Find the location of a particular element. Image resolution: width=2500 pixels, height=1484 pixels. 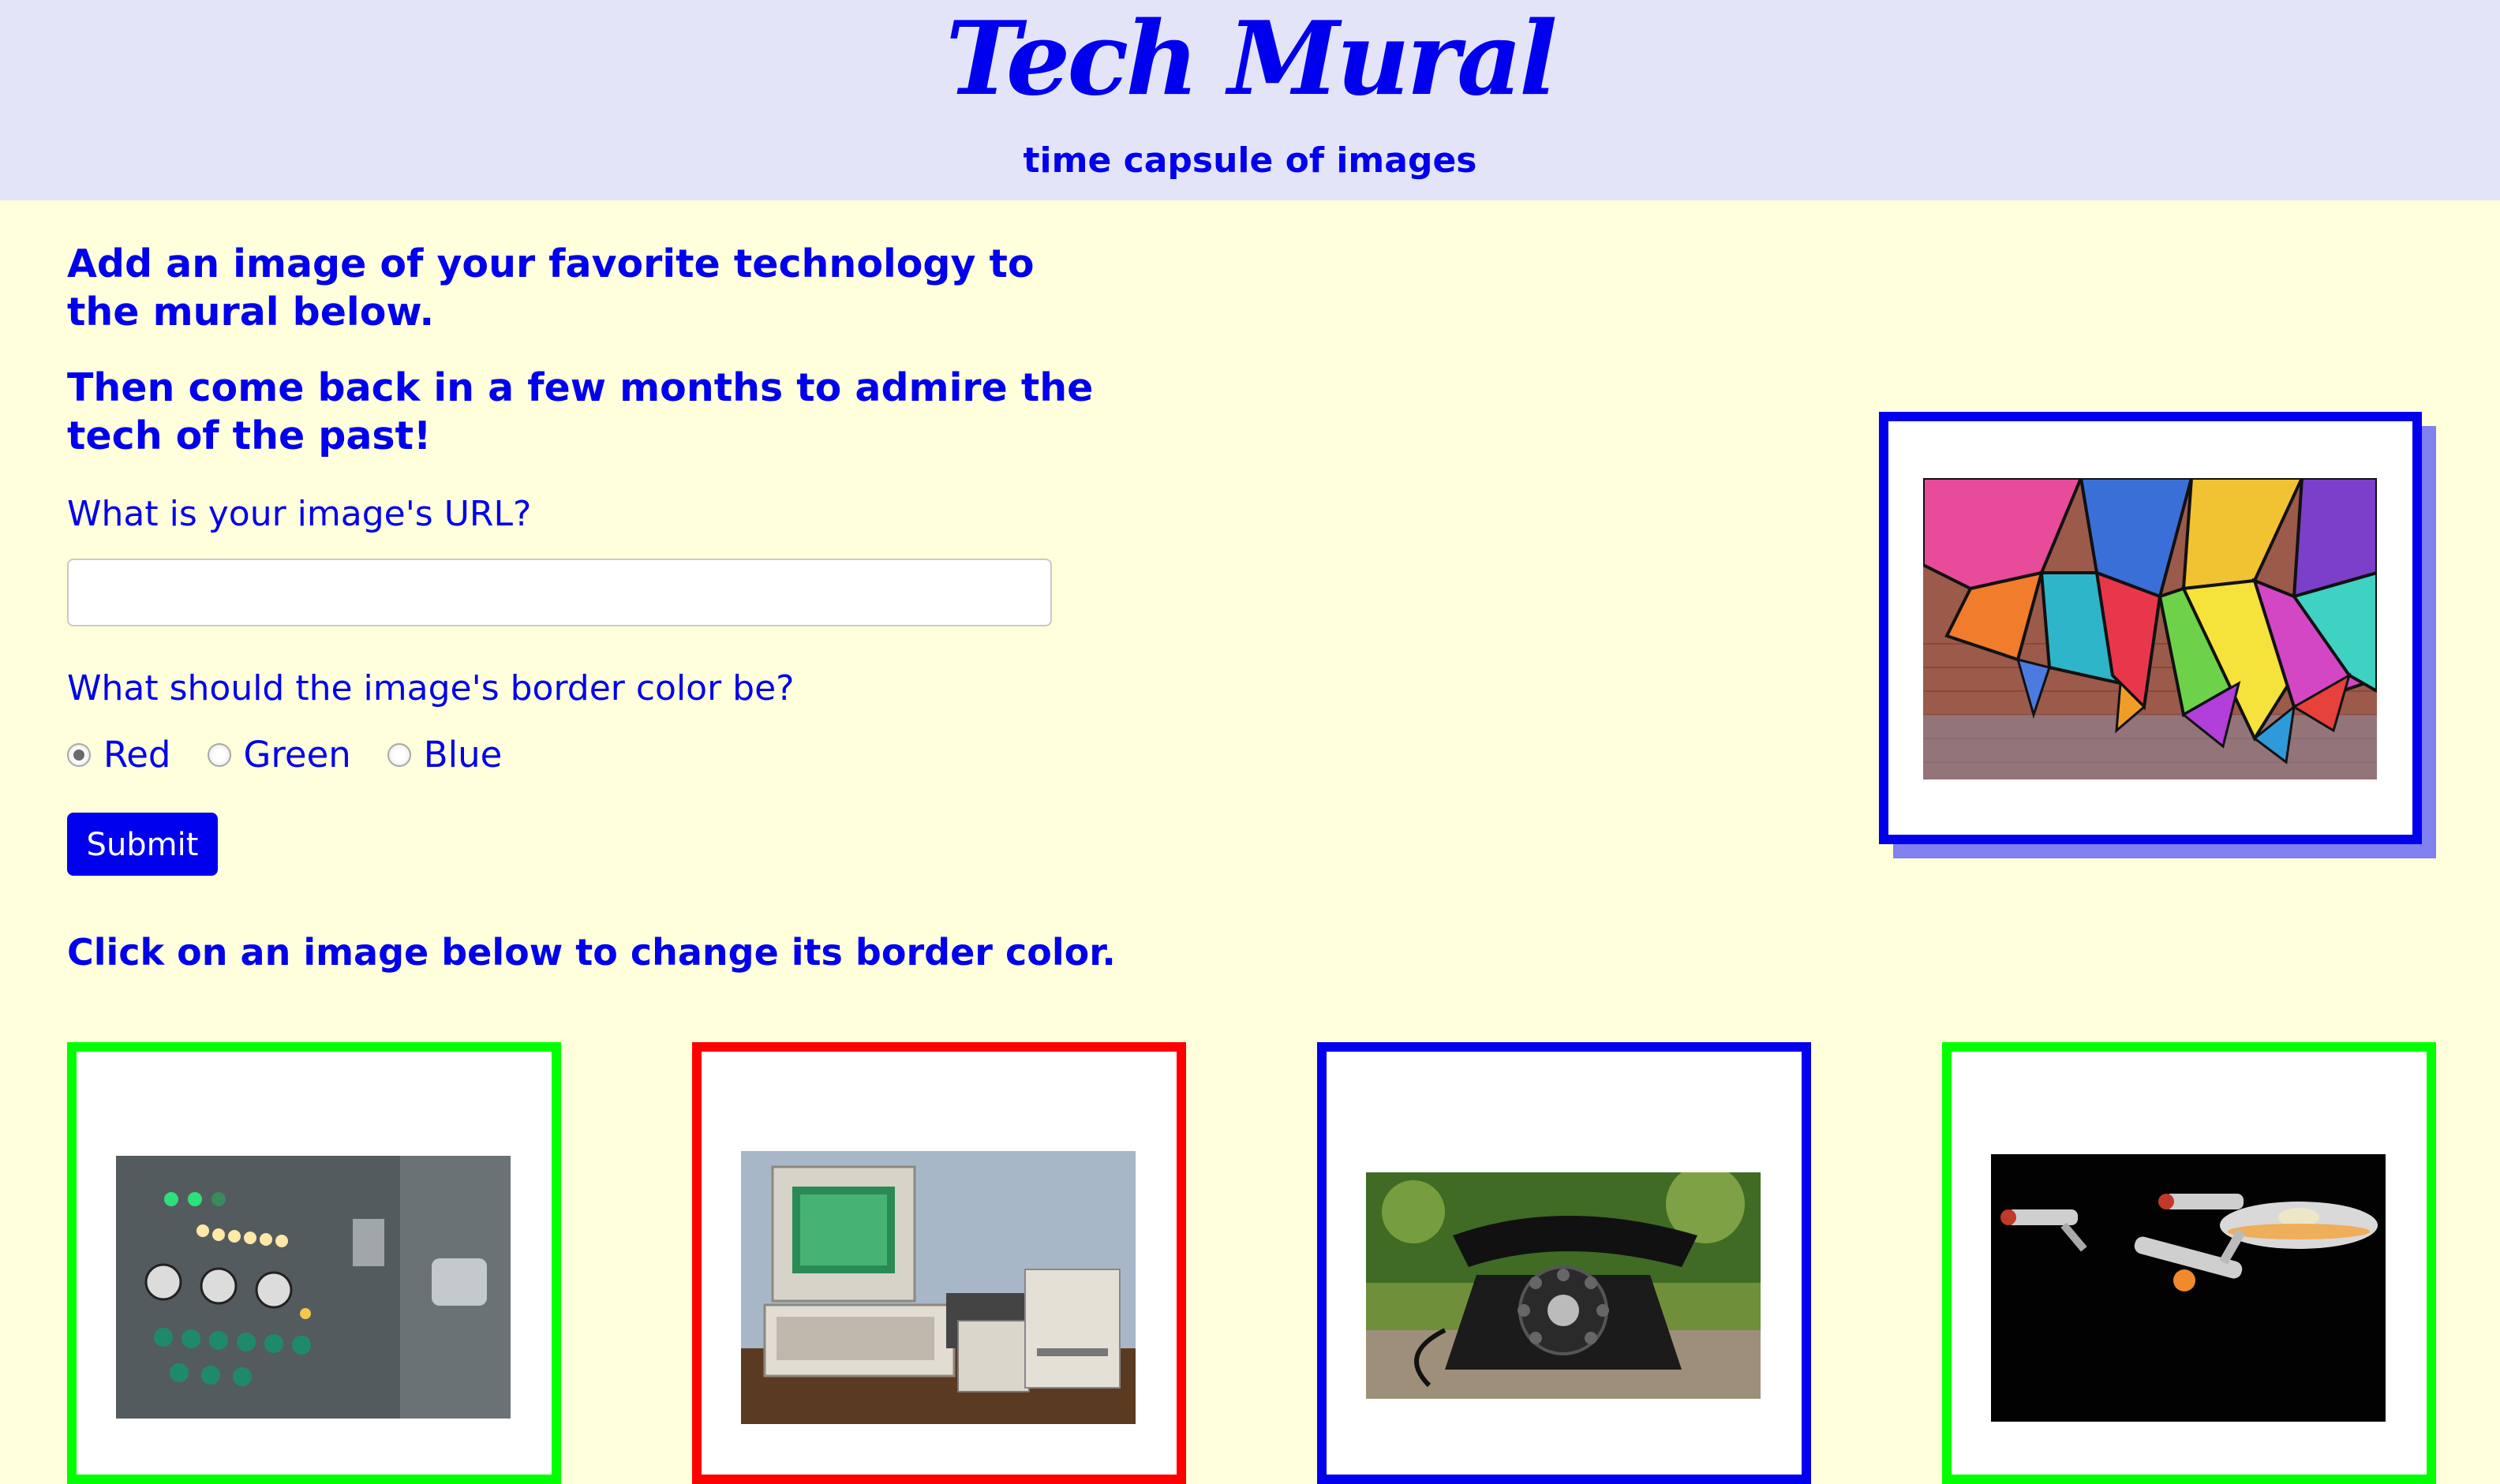

site-title: Tech Mural is located at coordinates (1251, 59).